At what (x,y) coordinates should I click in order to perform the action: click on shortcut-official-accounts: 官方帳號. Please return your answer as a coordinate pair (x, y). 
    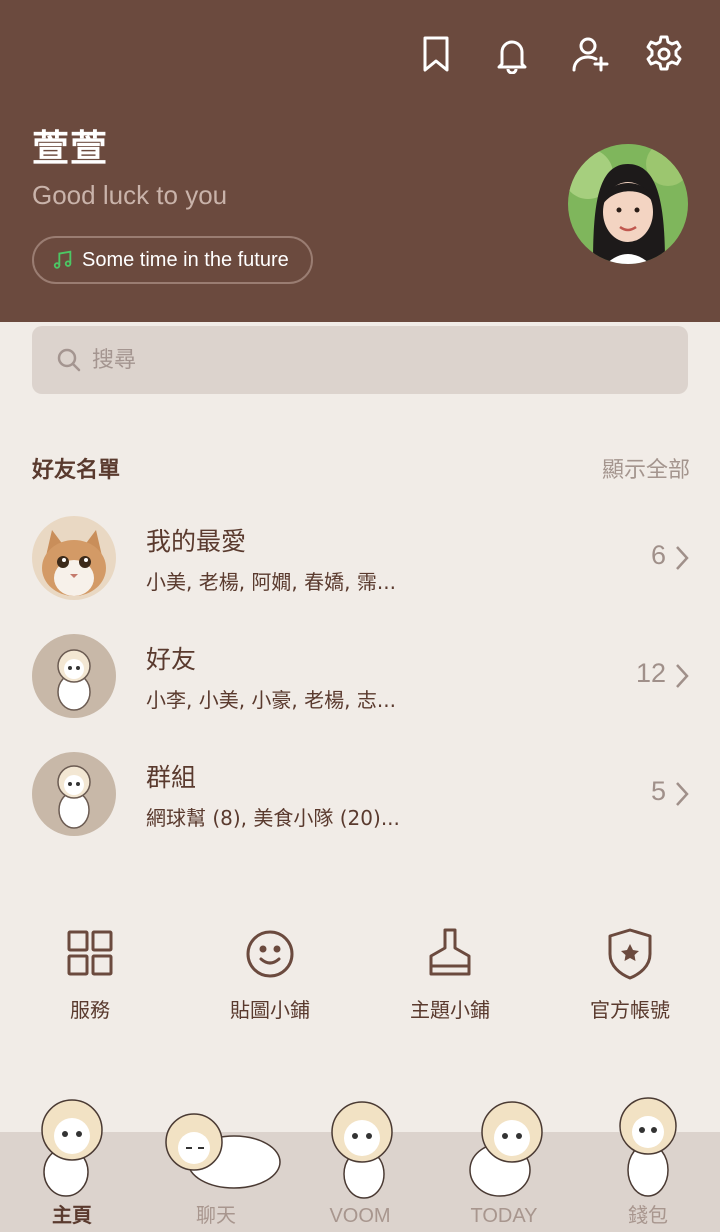
    Looking at the image, I should click on (630, 973).